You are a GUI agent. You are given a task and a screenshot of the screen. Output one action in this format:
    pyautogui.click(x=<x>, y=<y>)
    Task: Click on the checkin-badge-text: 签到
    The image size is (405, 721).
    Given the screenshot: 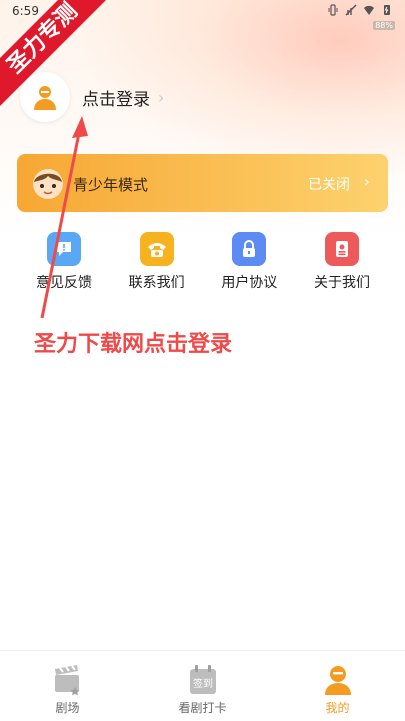 What is the action you would take?
    pyautogui.click(x=203, y=683)
    